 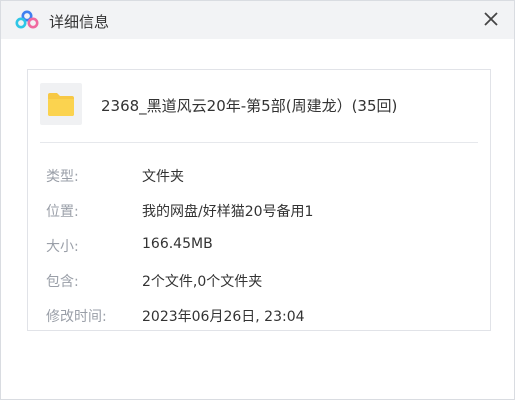 What do you see at coordinates (62, 247) in the screenshot?
I see `detail-label: 大小:` at bounding box center [62, 247].